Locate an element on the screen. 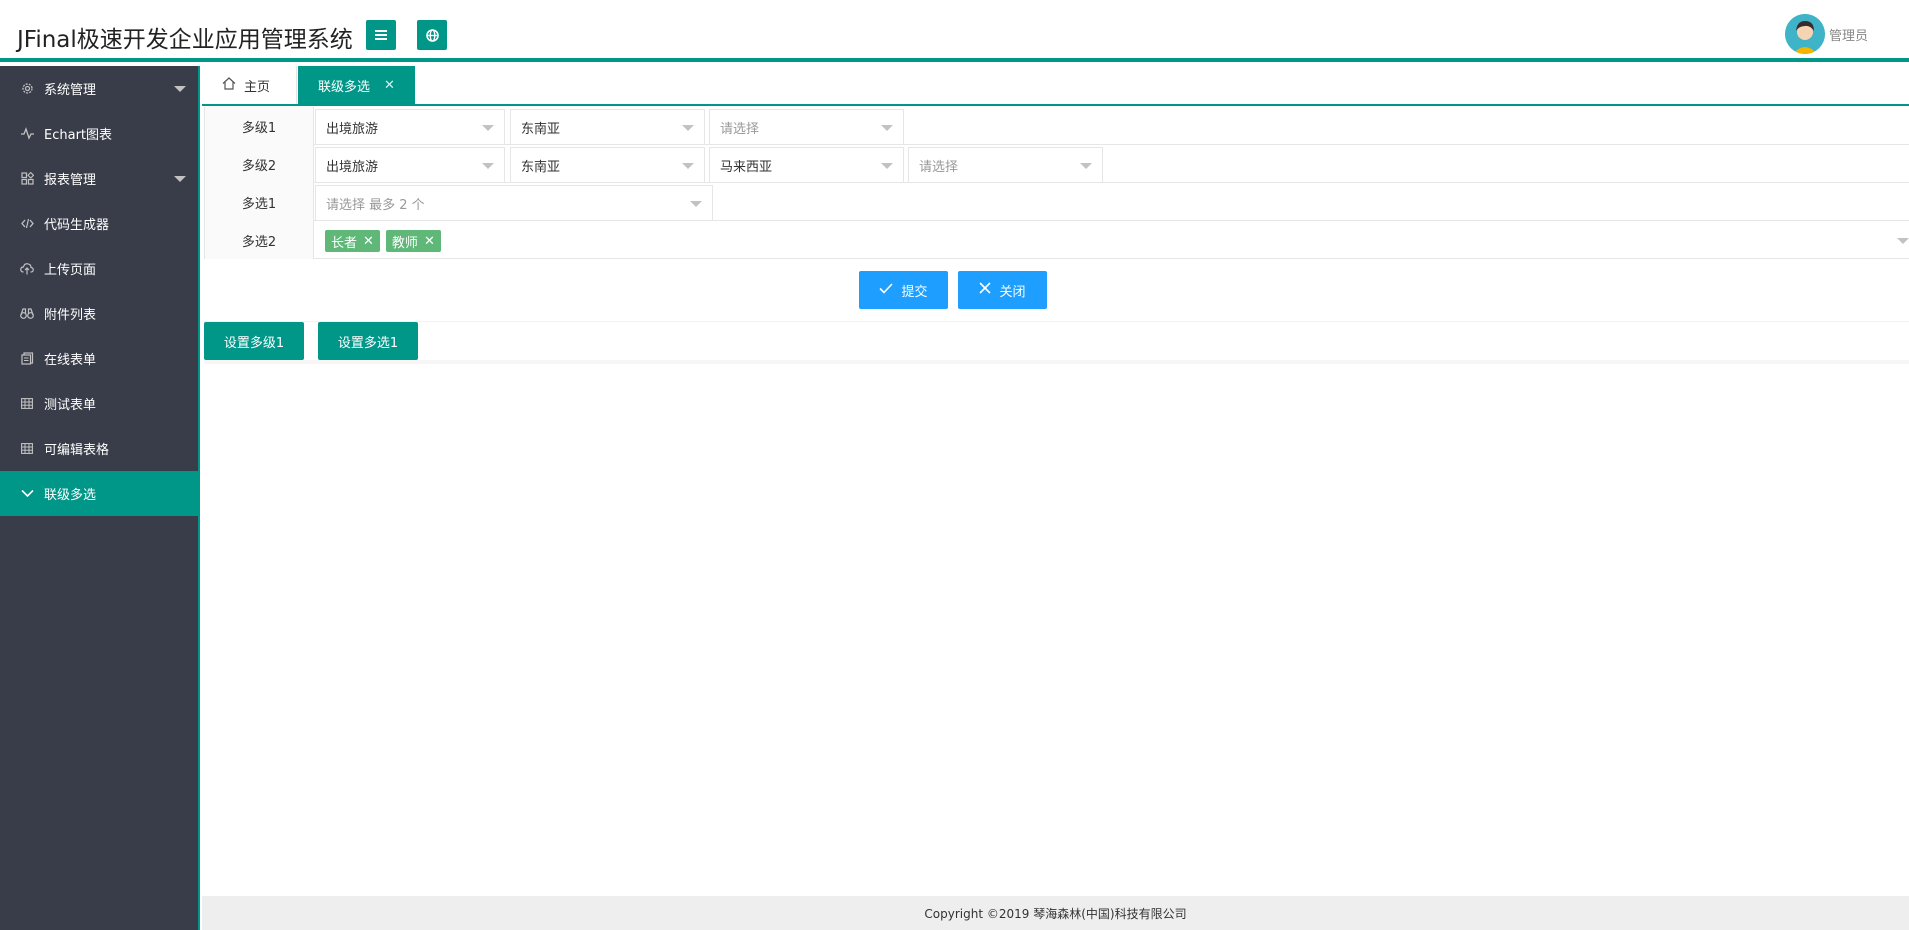  code-icon is located at coordinates (27, 224).